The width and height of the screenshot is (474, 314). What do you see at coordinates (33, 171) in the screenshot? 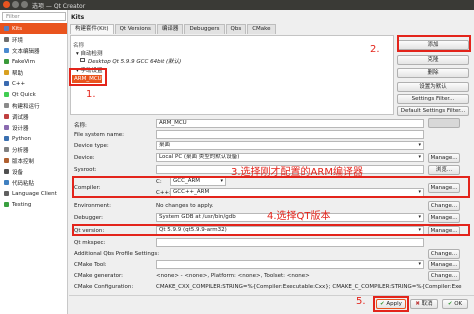
I see `sidebar-item-devices: 设备` at bounding box center [33, 171].